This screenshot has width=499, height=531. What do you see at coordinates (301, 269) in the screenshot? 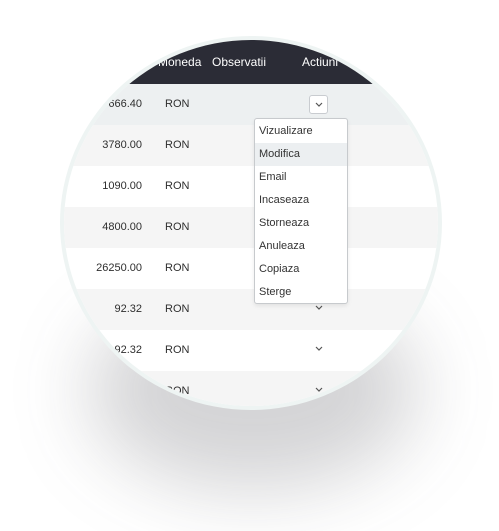
I see `menu-item-copiaza: Copiaza` at bounding box center [301, 269].